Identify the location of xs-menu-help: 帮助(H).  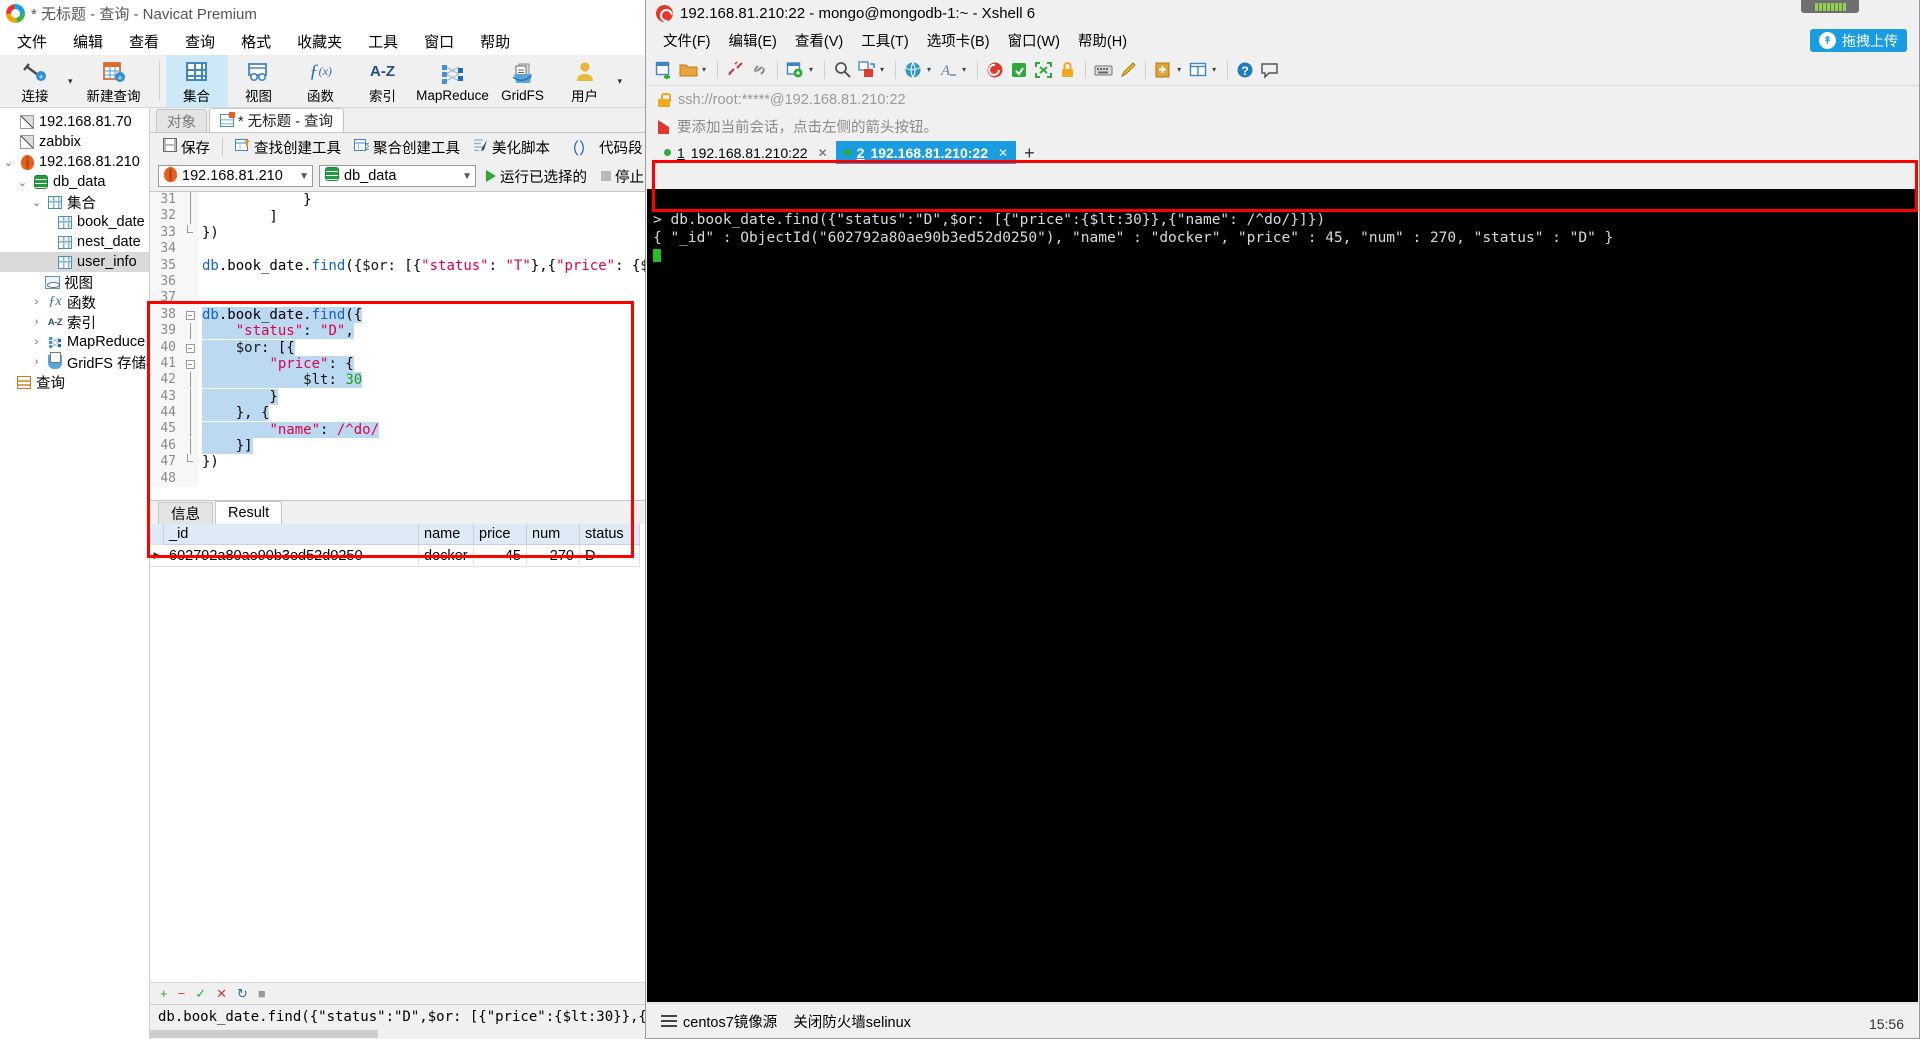
(1102, 40).